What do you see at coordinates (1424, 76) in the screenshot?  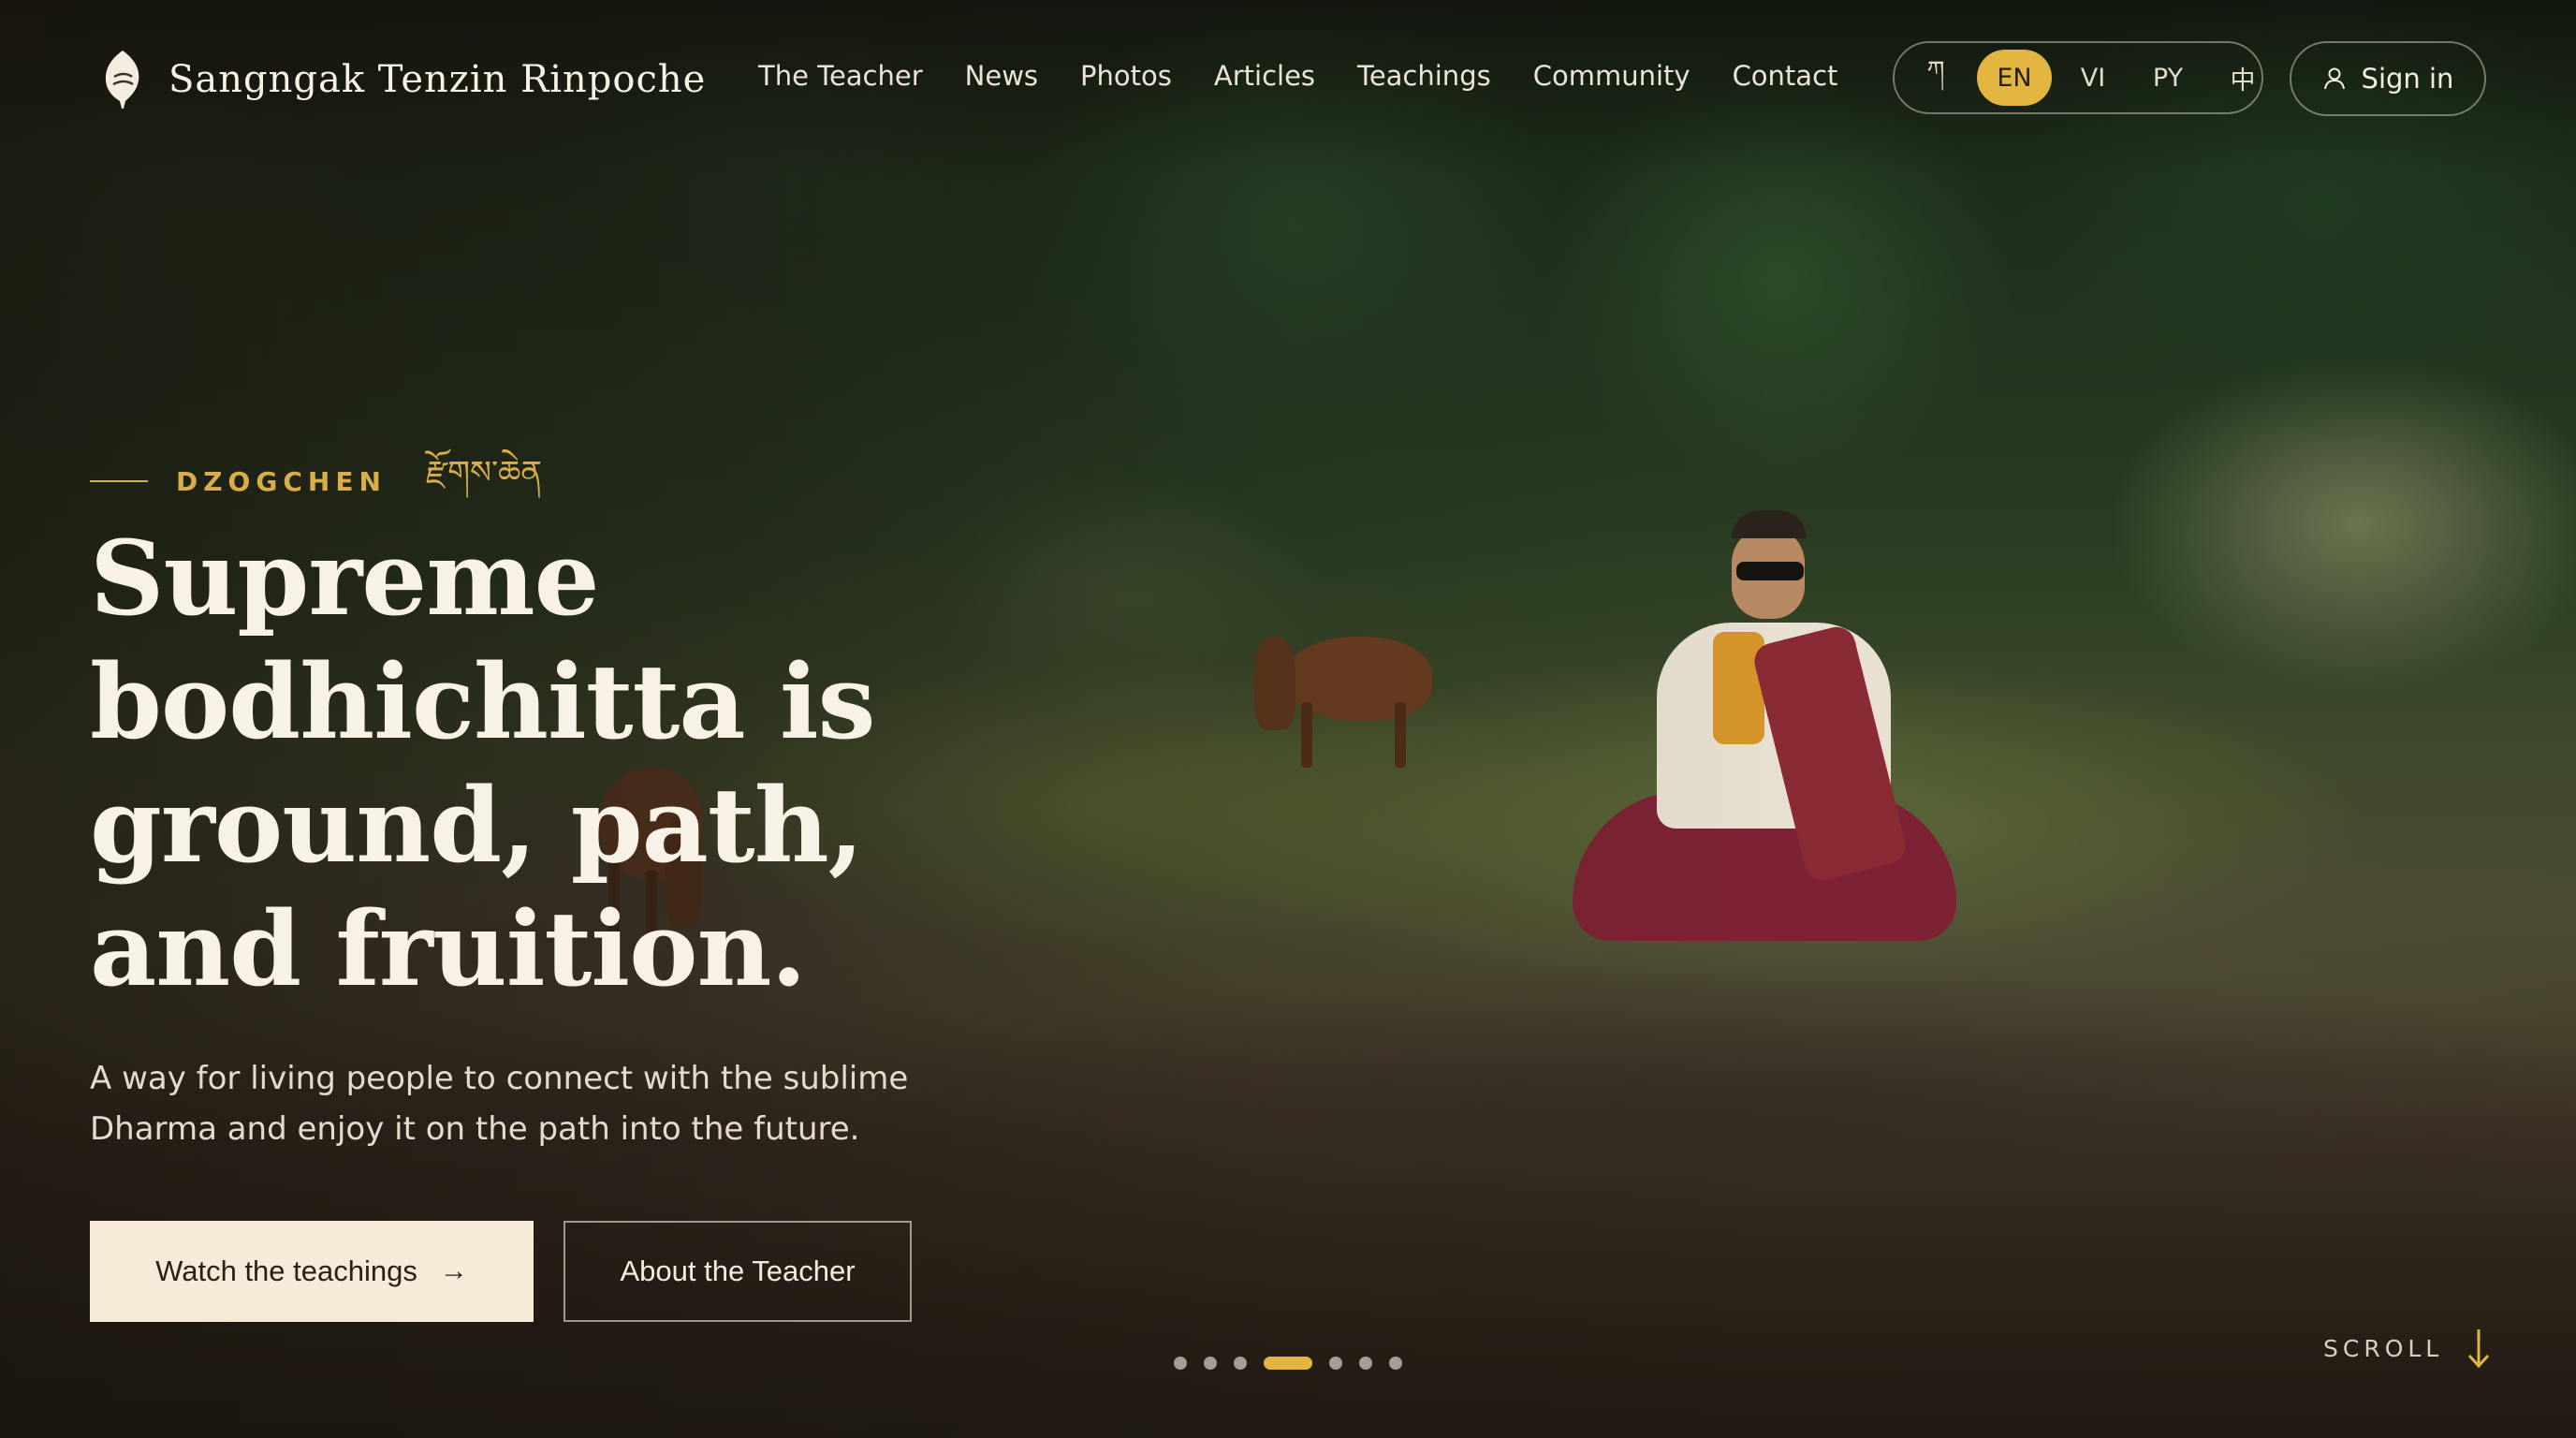 I see `nav-item-teachings: Teachings` at bounding box center [1424, 76].